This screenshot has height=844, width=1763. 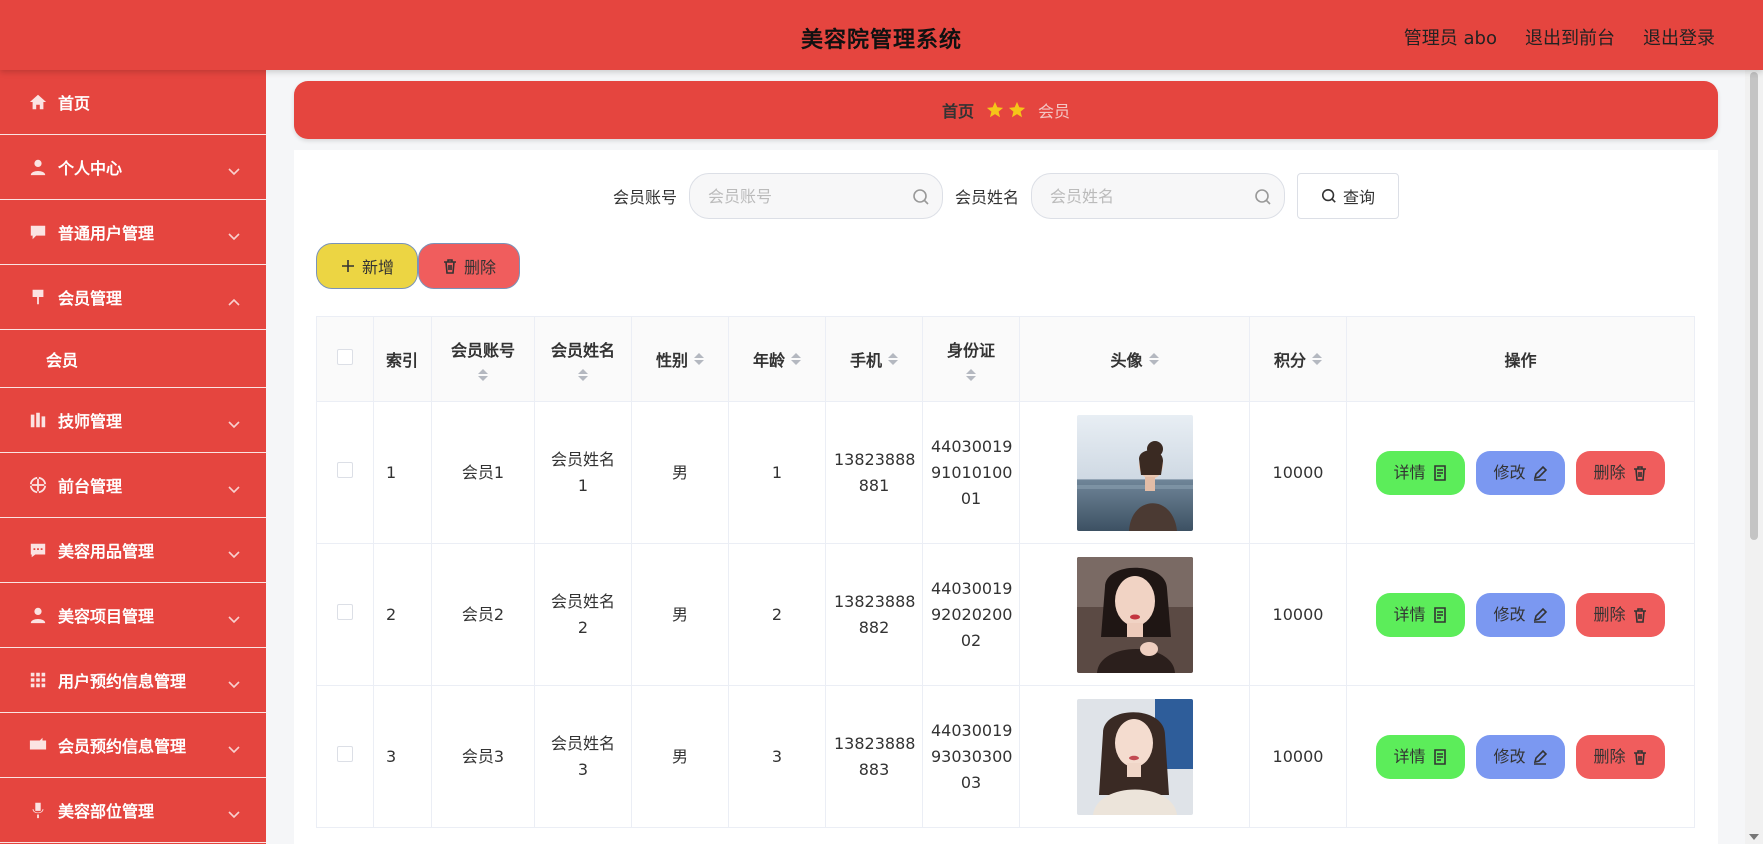 What do you see at coordinates (133, 810) in the screenshot?
I see `sidebar-item-beauty-areas: 美容部位管理` at bounding box center [133, 810].